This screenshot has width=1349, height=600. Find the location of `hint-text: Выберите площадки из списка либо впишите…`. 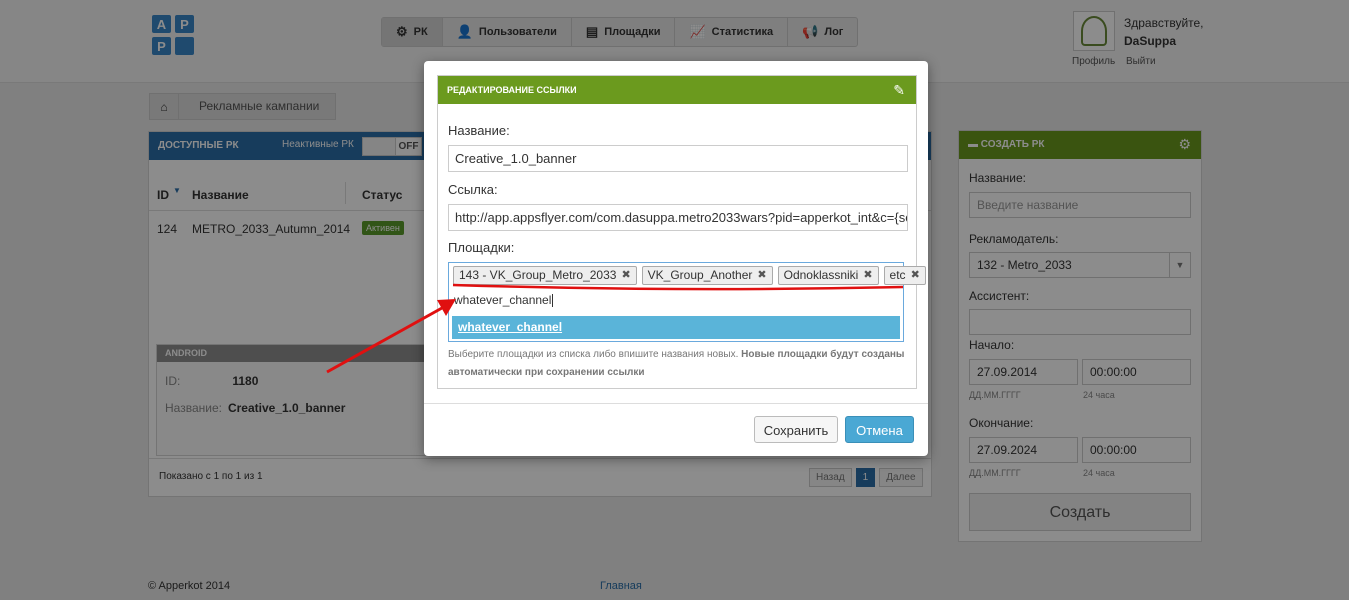

hint-text: Выберите площадки из списка либо впишите… is located at coordinates (593, 354).